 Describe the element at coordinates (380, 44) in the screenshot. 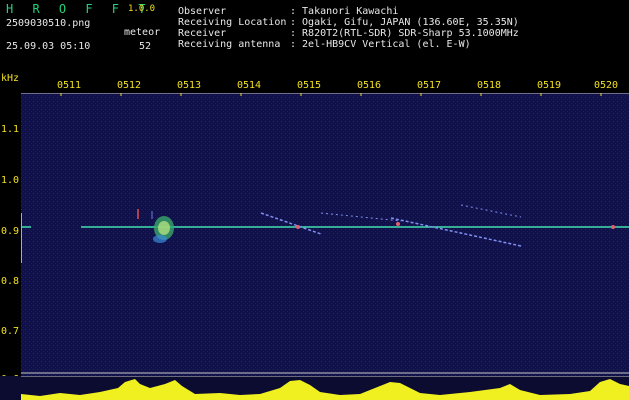

I see `info-antenna-value: : 2el-HB9CV Vertical (el. E-W)` at that location.